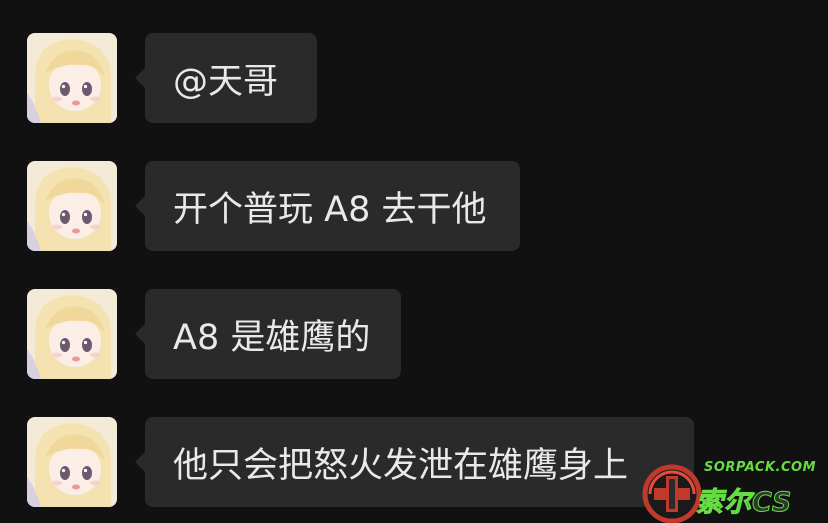 The image size is (828, 523). I want to click on watermark-site-text: SORPACK.COM, so click(760, 467).